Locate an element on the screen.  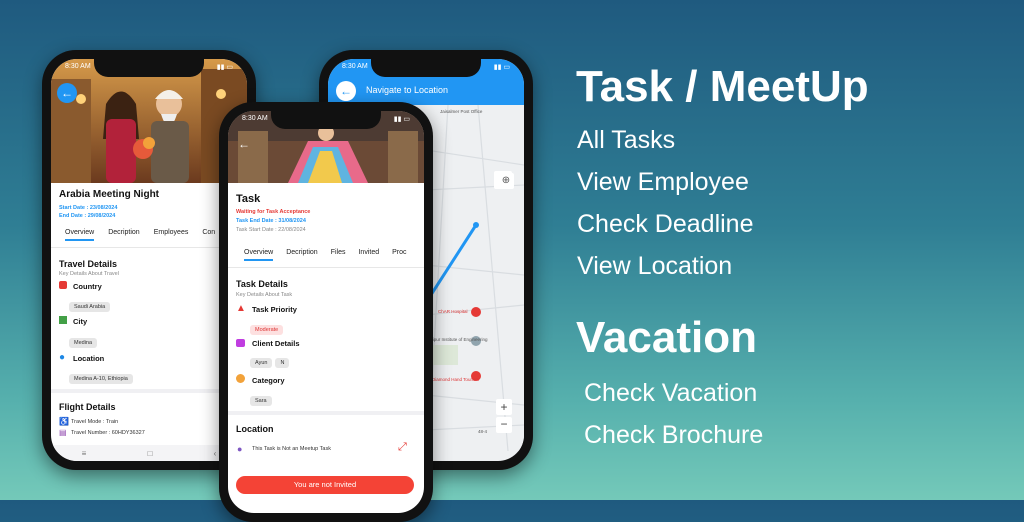
expand-icon: ⤢ is located at coordinates (402, 447).